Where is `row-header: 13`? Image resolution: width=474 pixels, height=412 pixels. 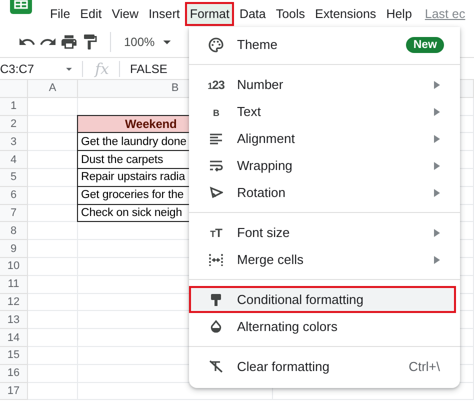 row-header: 13 is located at coordinates (14, 320).